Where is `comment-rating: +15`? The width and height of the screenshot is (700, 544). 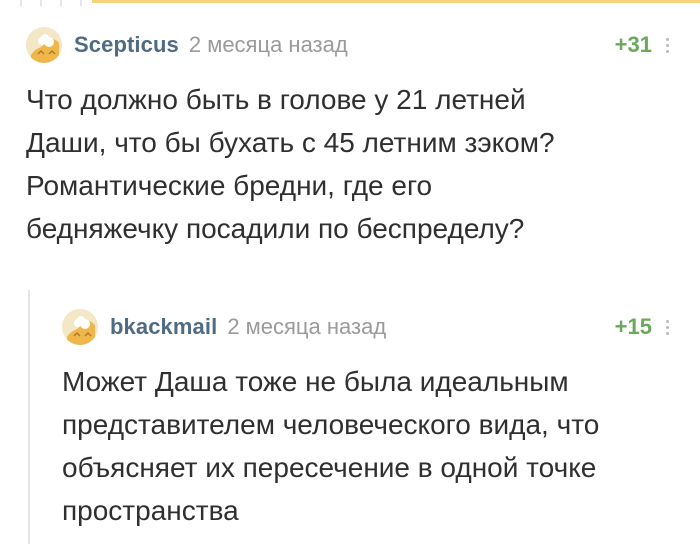
comment-rating: +15 is located at coordinates (633, 326).